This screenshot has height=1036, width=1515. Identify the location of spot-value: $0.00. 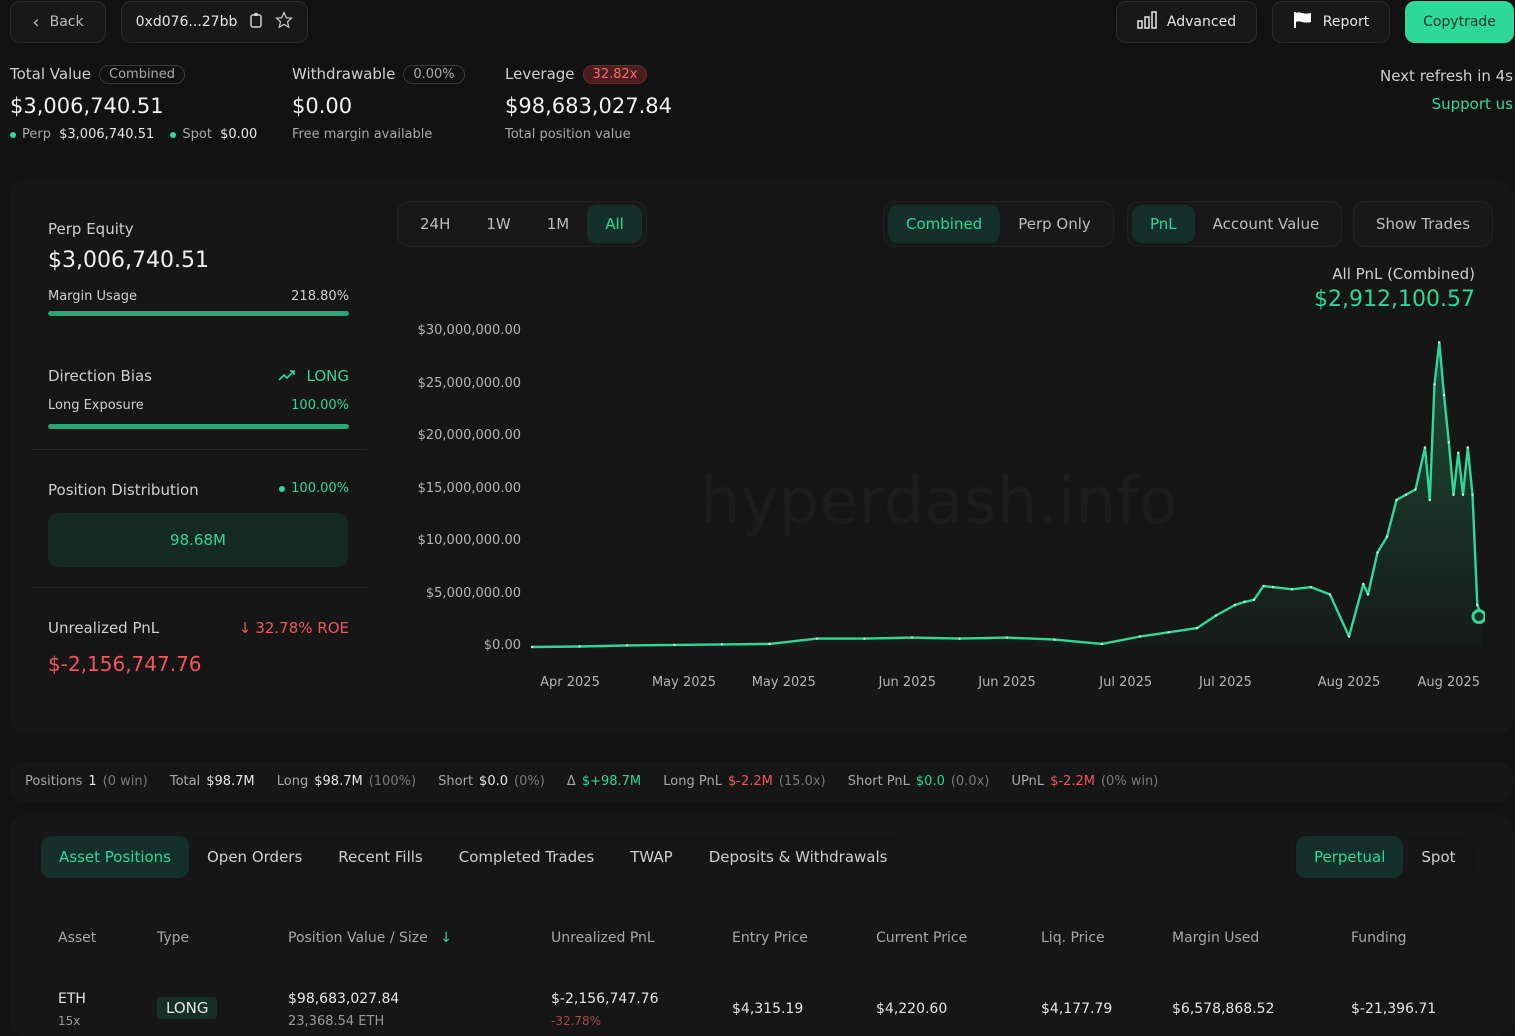
(239, 134).